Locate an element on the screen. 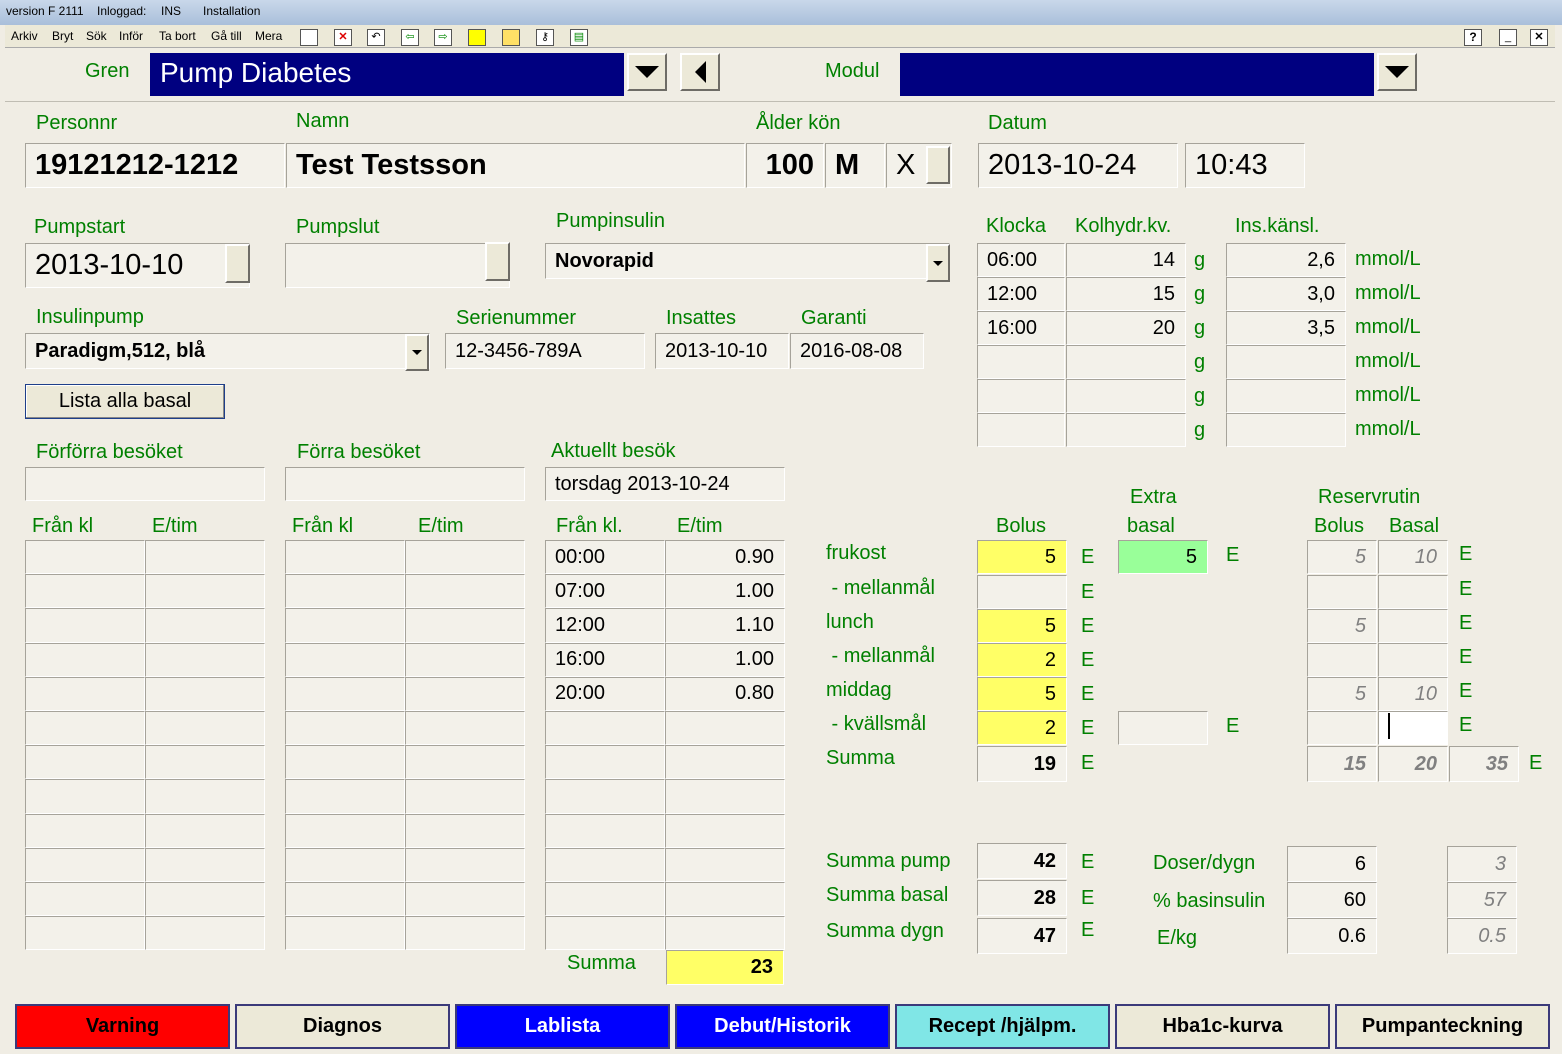 The width and height of the screenshot is (1562, 1054). summa-basal-field: 28 is located at coordinates (1022, 898).